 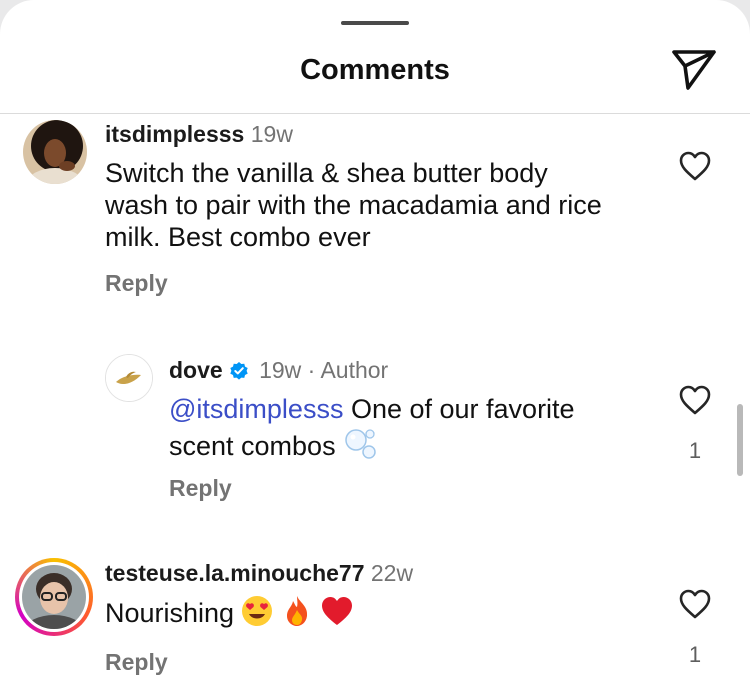 I want to click on comment-meta: testeuse.la.minouche77 22w, so click(x=259, y=573).